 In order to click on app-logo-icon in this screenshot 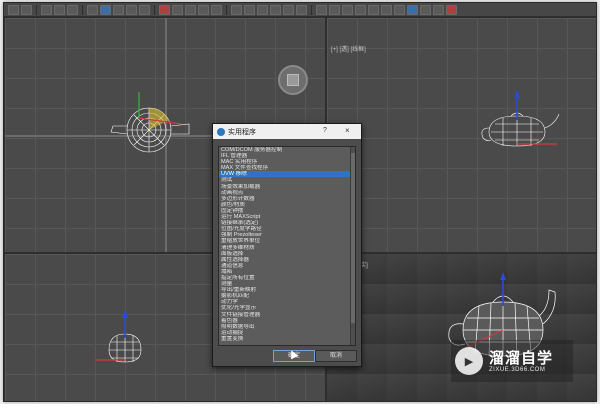, I will do `click(221, 131)`.